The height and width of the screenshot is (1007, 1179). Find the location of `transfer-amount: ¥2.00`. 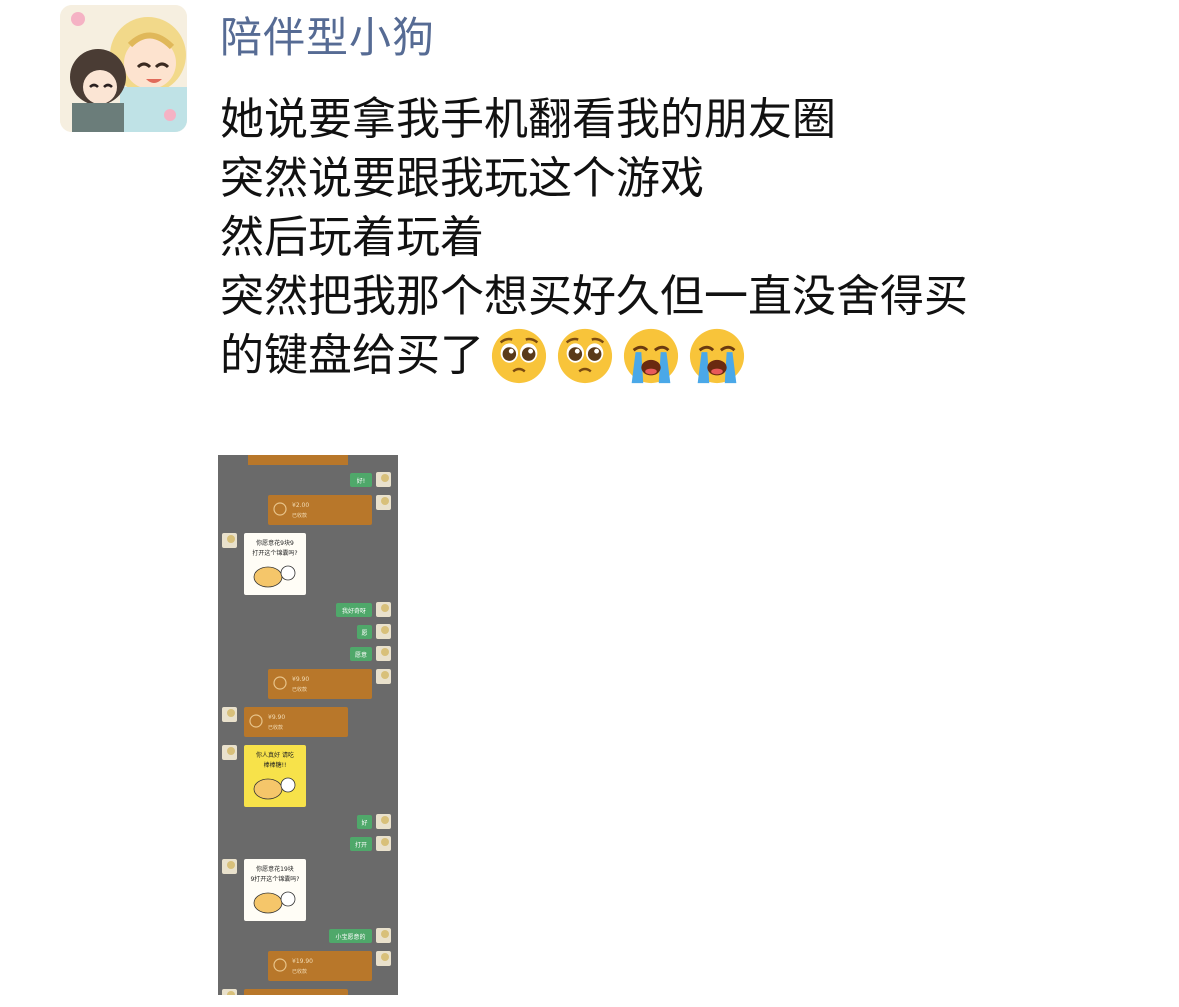

transfer-amount: ¥2.00 is located at coordinates (300, 505).